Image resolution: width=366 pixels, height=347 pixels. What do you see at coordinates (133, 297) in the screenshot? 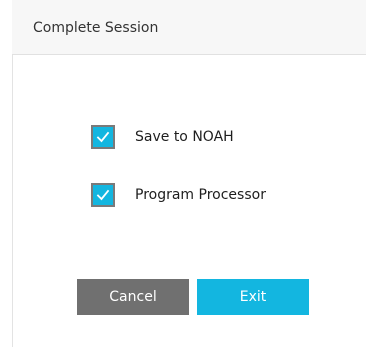
I see `cancel-button: Cancel` at bounding box center [133, 297].